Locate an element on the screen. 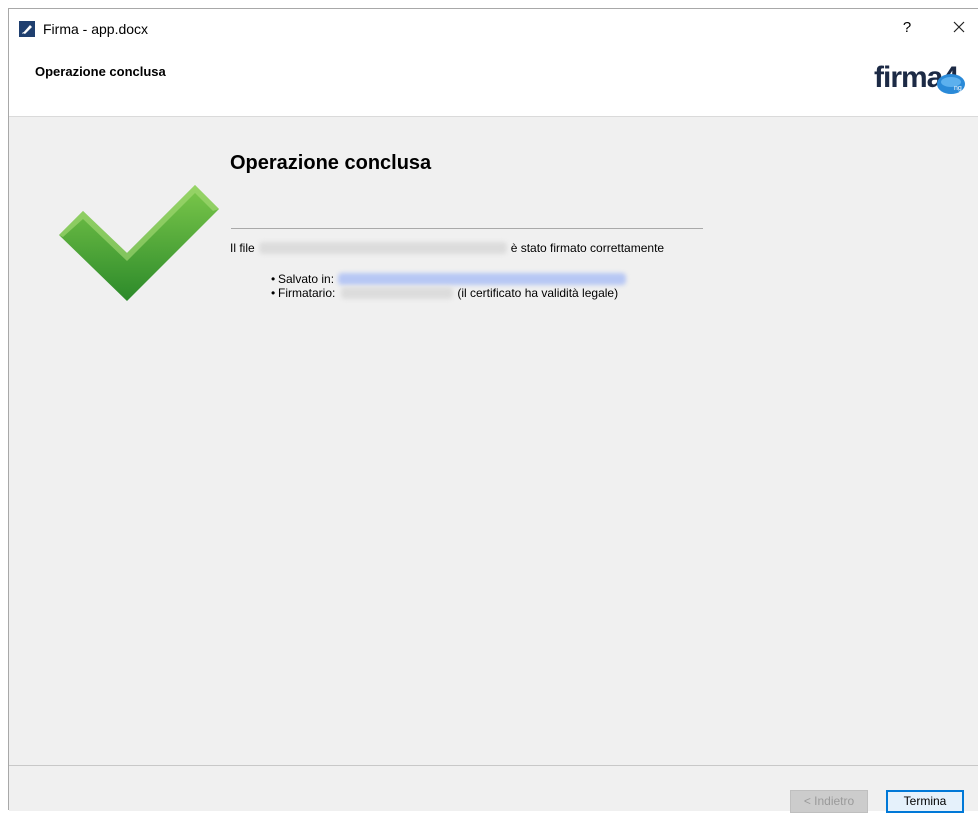 The image size is (978, 813). redacted-file-path is located at coordinates (382, 248).